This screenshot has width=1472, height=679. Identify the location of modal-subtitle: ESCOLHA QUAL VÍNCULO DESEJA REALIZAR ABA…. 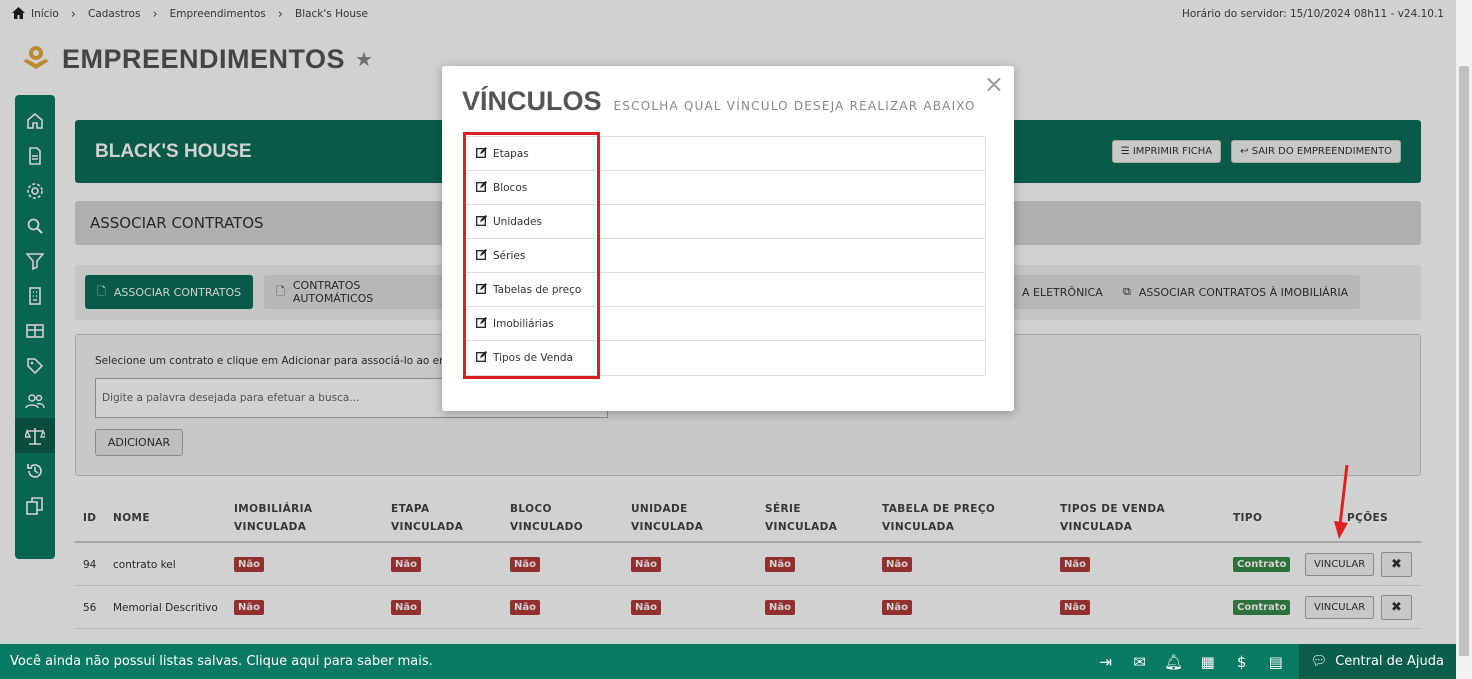
(794, 106).